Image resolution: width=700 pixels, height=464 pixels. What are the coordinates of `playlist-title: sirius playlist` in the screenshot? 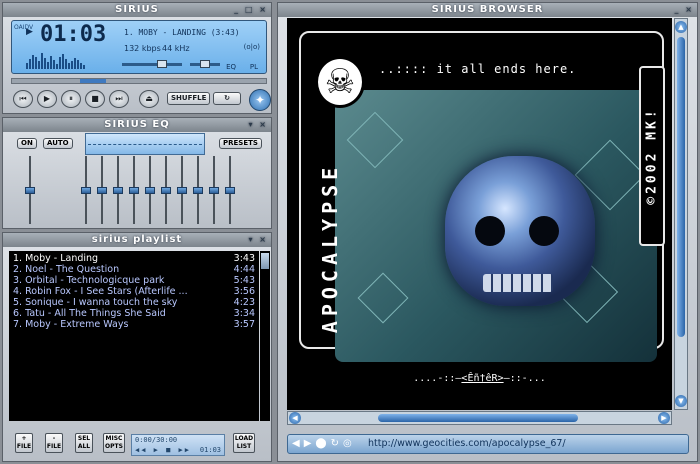 It's located at (137, 239).